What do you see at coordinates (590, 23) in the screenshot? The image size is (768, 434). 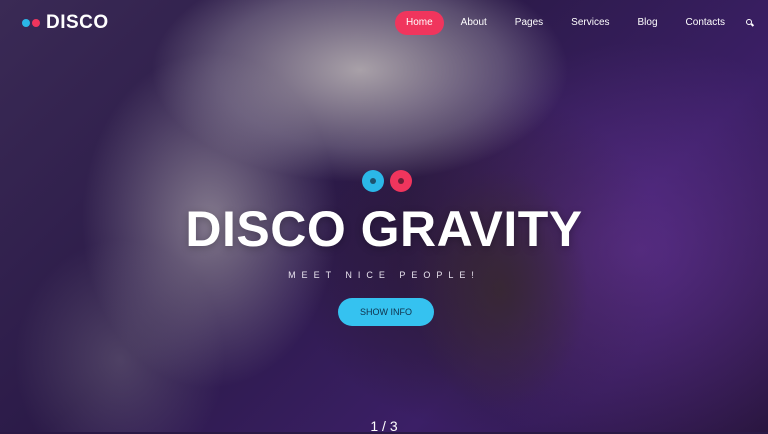 I see `nav-item-services: Services` at bounding box center [590, 23].